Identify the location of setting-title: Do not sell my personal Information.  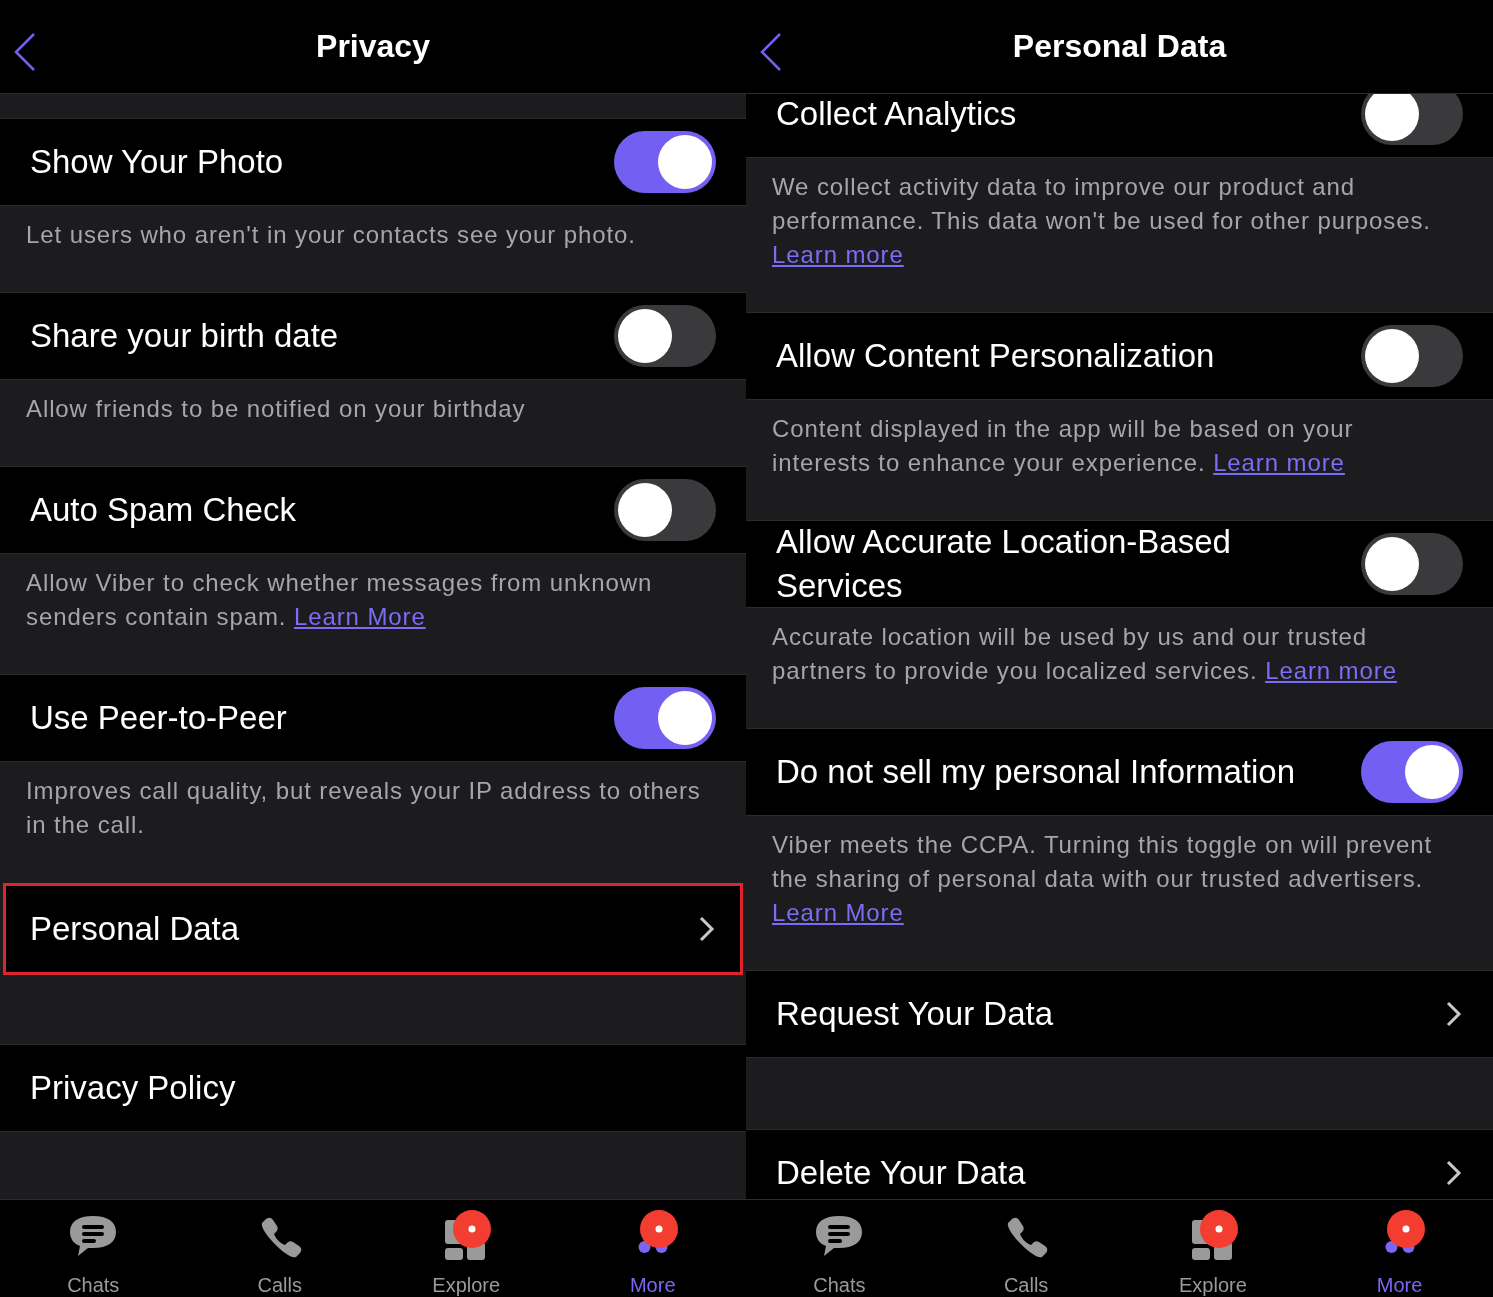
(1036, 772).